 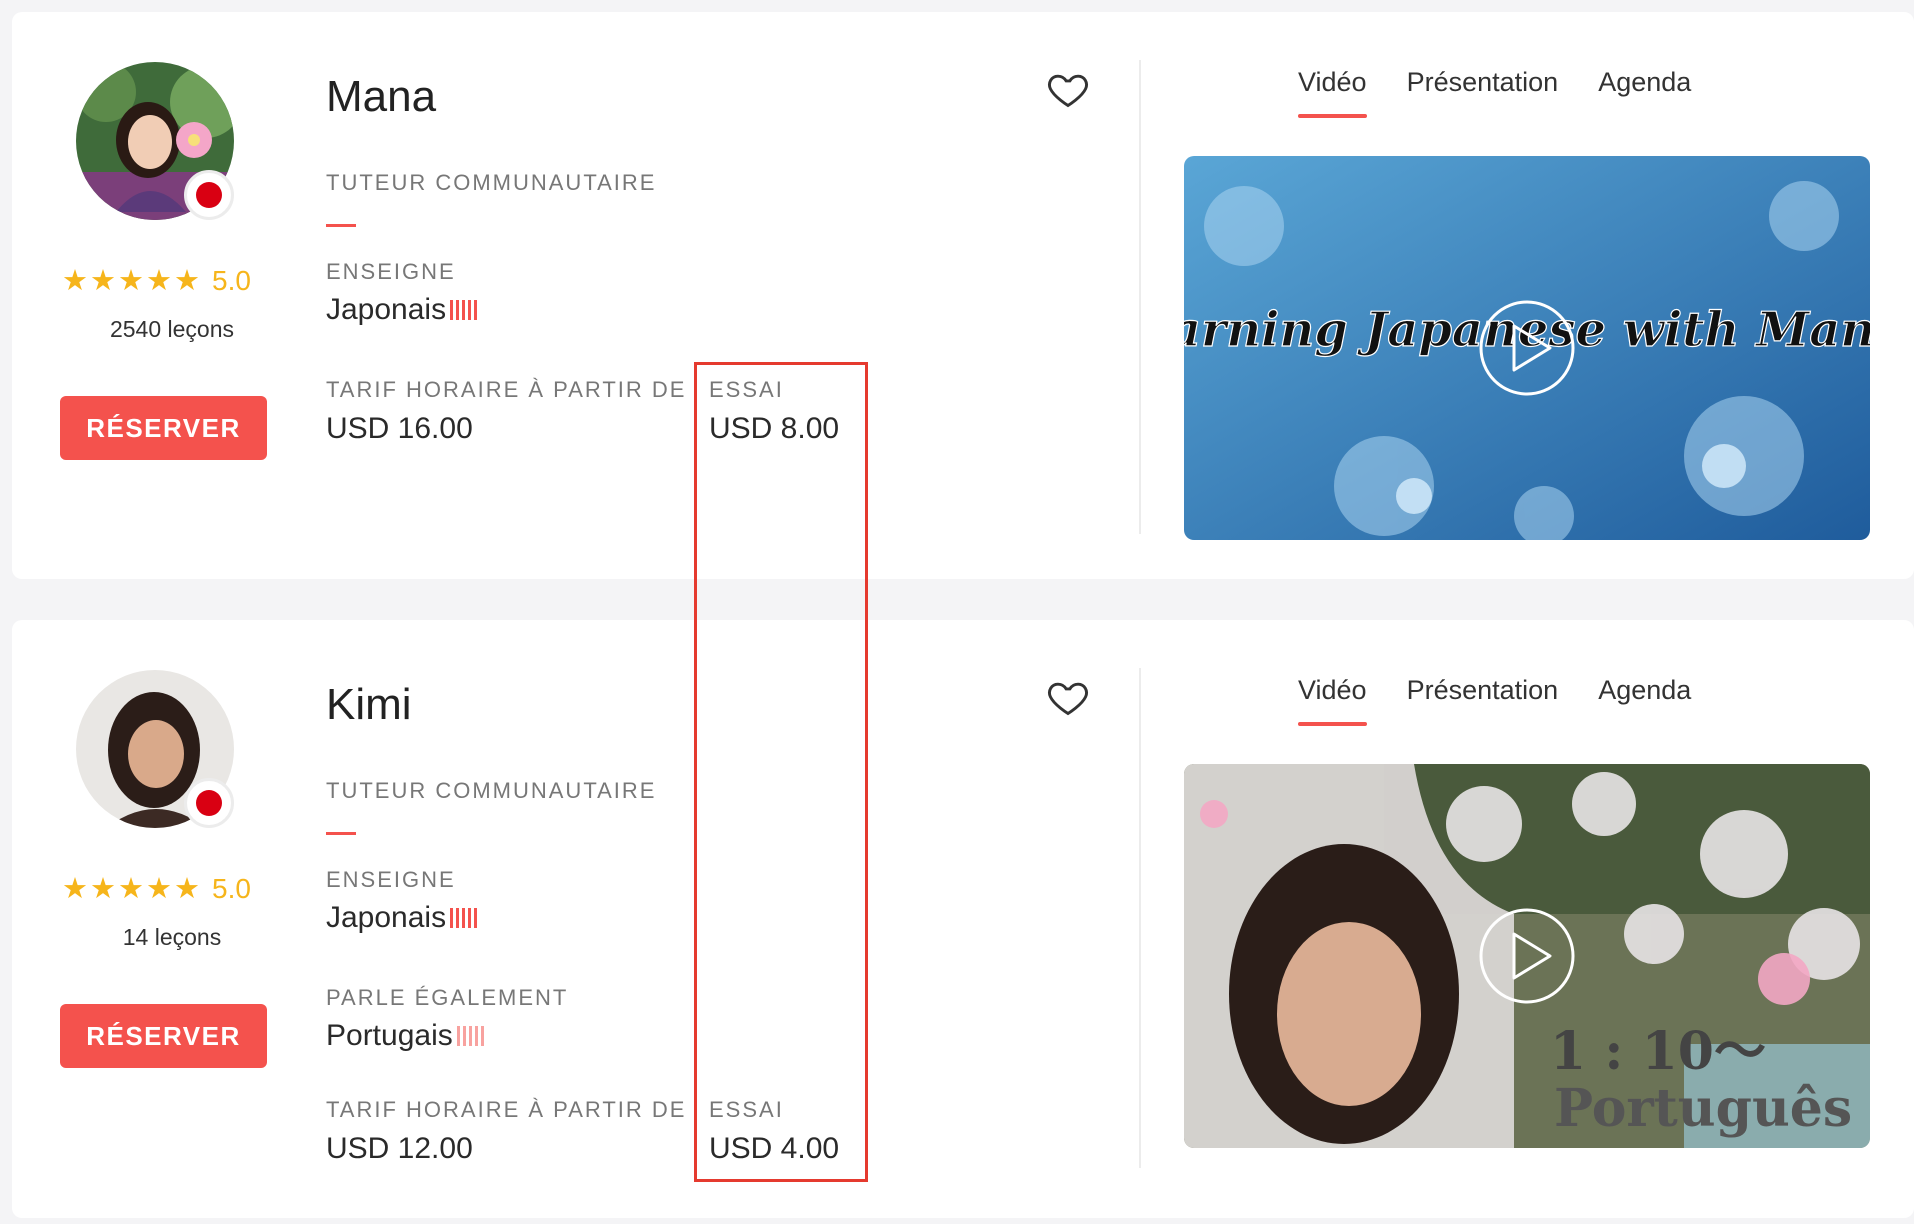 What do you see at coordinates (389, 1035) in the screenshot?
I see `language-name: Portugais` at bounding box center [389, 1035].